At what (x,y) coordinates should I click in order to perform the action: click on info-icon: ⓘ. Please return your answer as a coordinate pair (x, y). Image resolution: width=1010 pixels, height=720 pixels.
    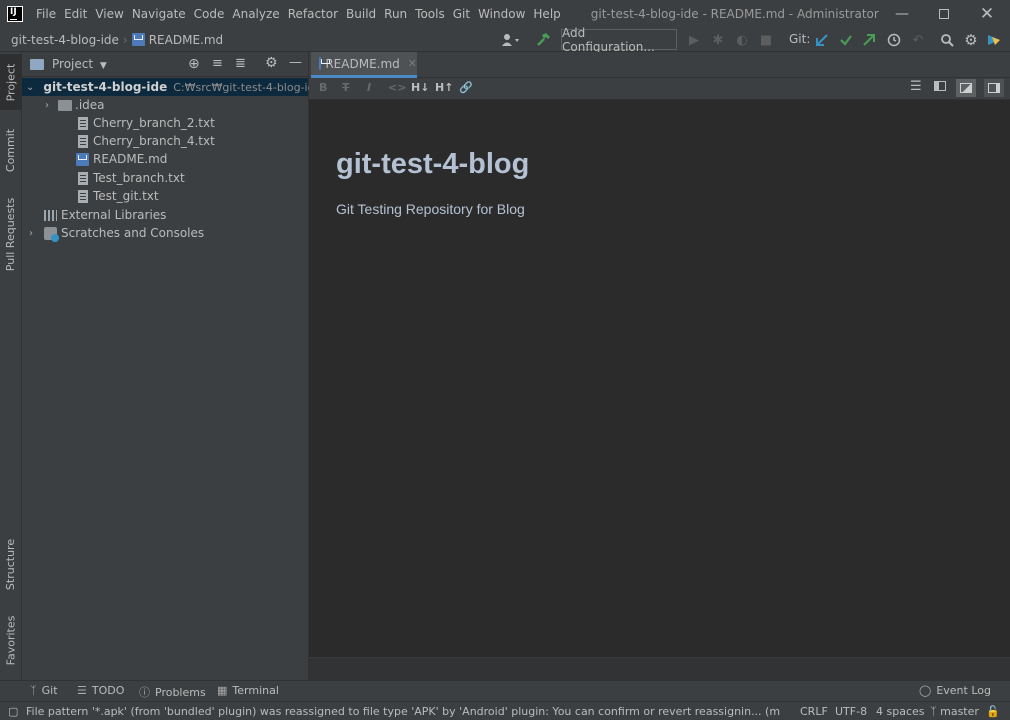
    Looking at the image, I should click on (144, 692).